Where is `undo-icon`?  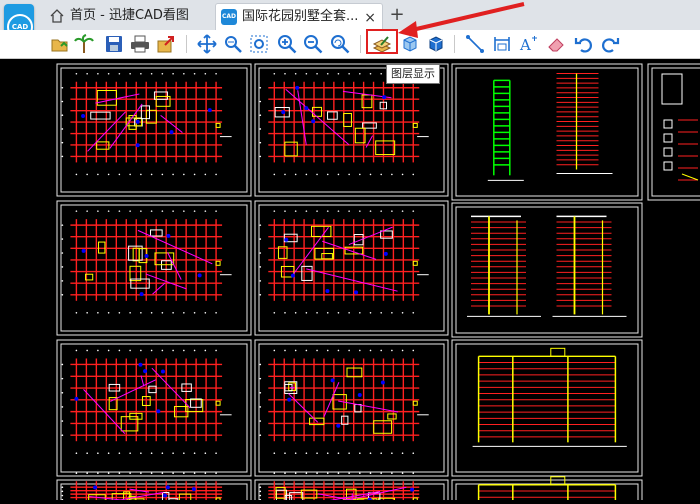
undo-icon is located at coordinates (584, 44).